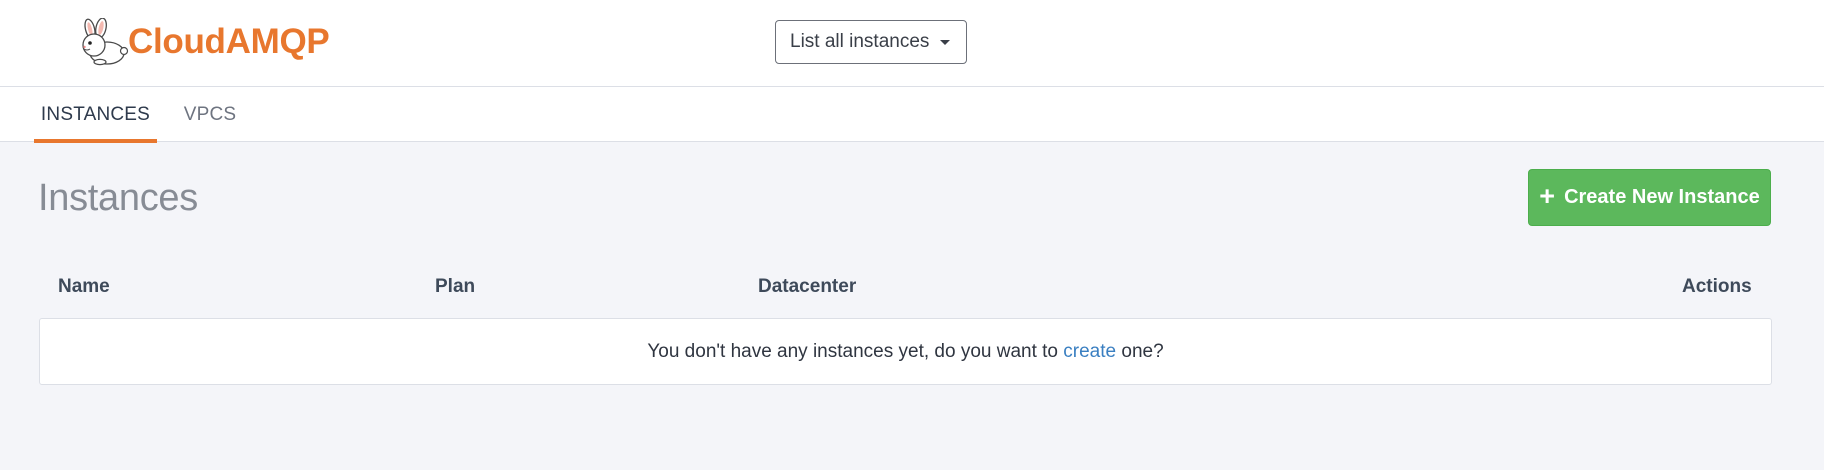  I want to click on instance-filter-dropdown: List all instances, so click(871, 42).